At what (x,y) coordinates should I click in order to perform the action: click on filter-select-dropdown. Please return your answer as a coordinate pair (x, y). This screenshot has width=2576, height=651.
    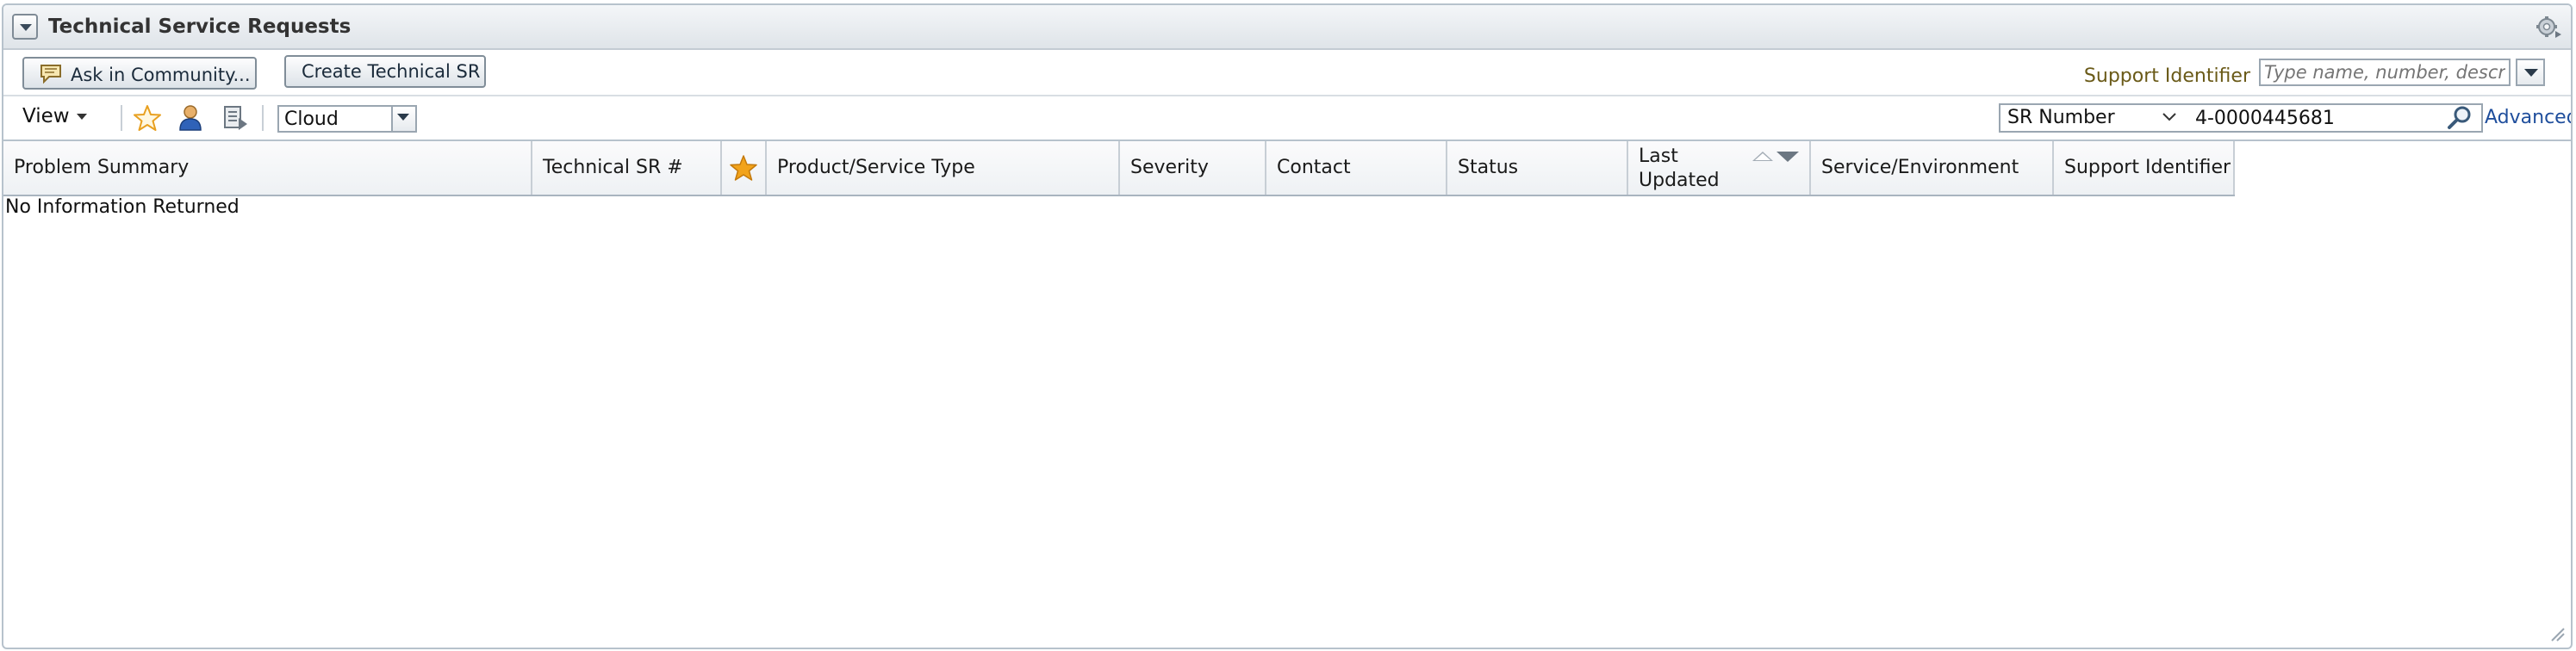
    Looking at the image, I should click on (403, 119).